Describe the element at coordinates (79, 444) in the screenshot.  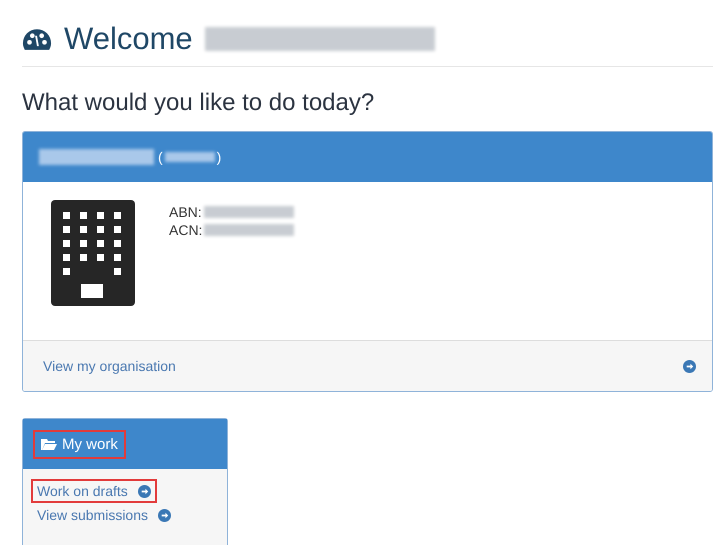
I see `my-work-heading: My work` at that location.